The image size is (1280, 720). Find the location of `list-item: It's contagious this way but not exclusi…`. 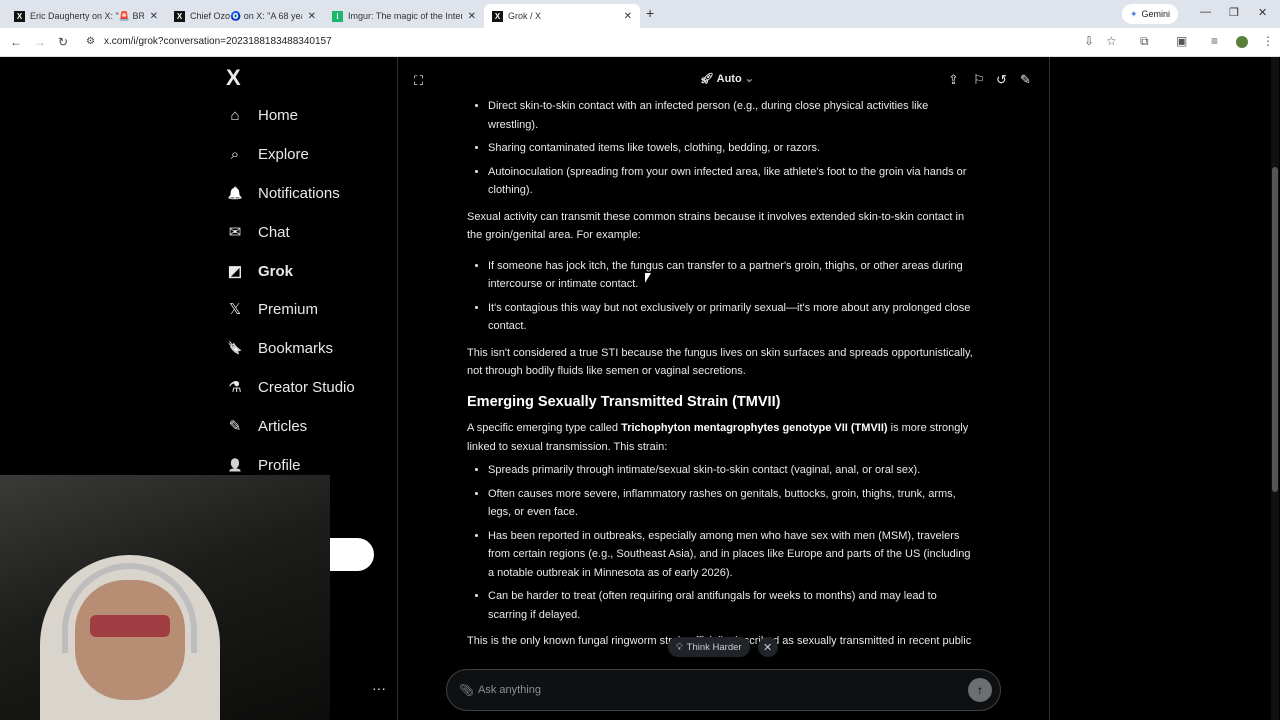

list-item: It's contagious this way but not exclusi… is located at coordinates (732, 317).